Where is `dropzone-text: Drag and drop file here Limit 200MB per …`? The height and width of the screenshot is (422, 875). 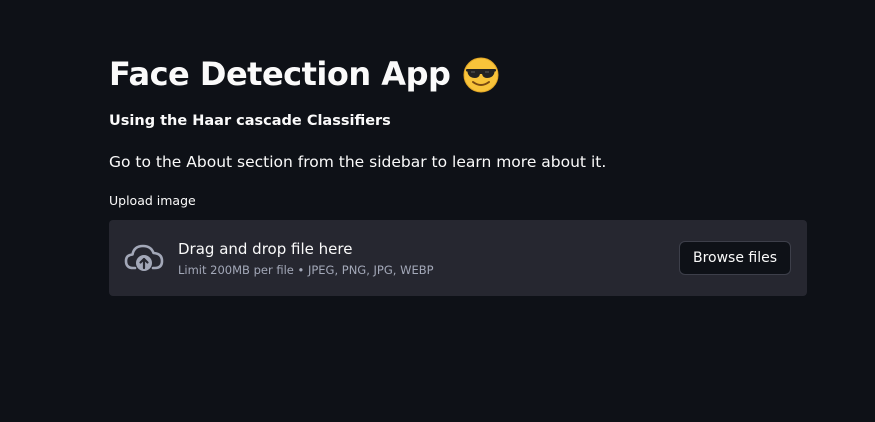
dropzone-text: Drag and drop file here Limit 200MB per … is located at coordinates (306, 258).